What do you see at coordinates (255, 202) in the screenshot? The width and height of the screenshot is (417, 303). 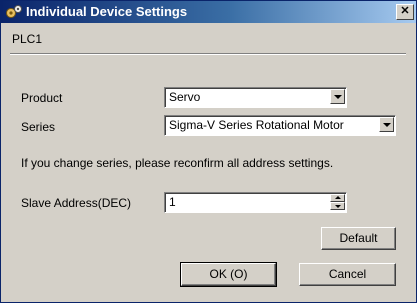 I see `slave-address-stepper: 1` at bounding box center [255, 202].